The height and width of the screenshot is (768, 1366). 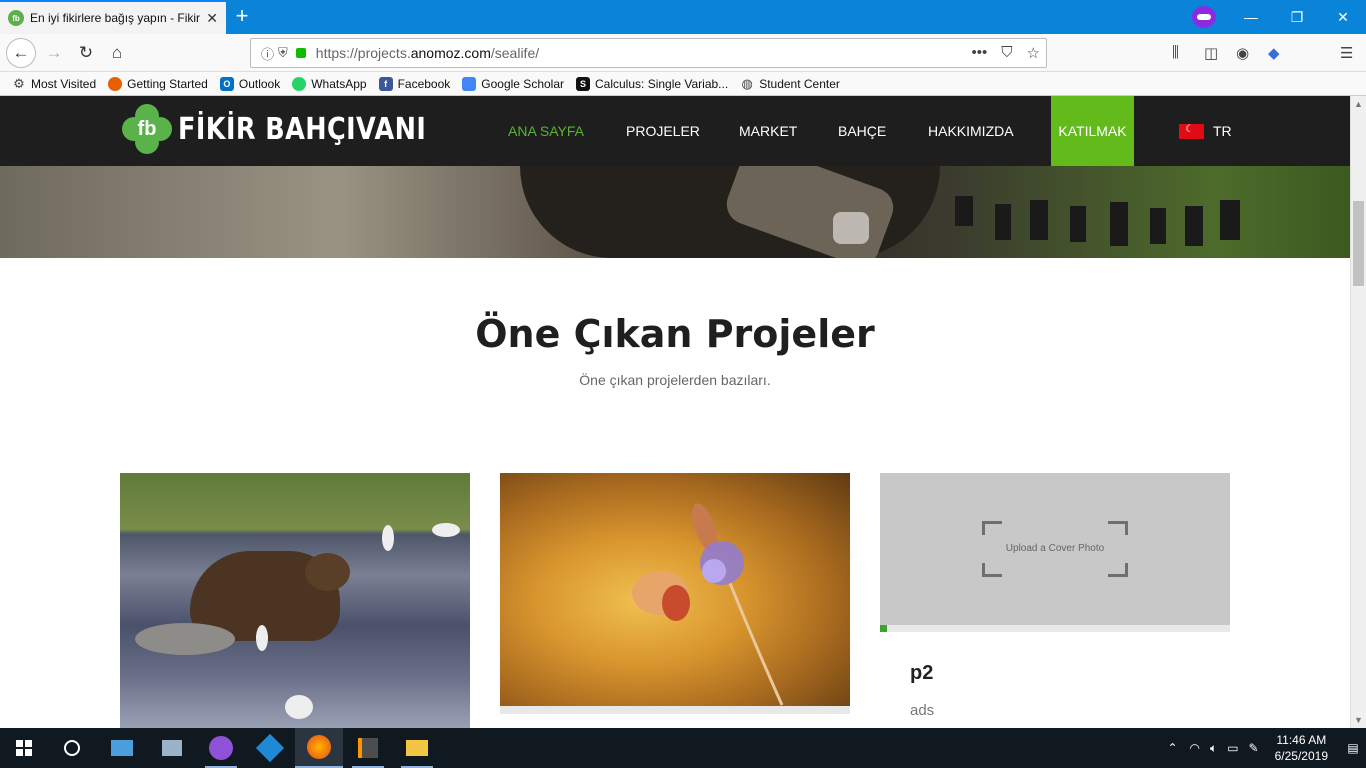 What do you see at coordinates (1251, 17) in the screenshot?
I see `minimize-button: —` at bounding box center [1251, 17].